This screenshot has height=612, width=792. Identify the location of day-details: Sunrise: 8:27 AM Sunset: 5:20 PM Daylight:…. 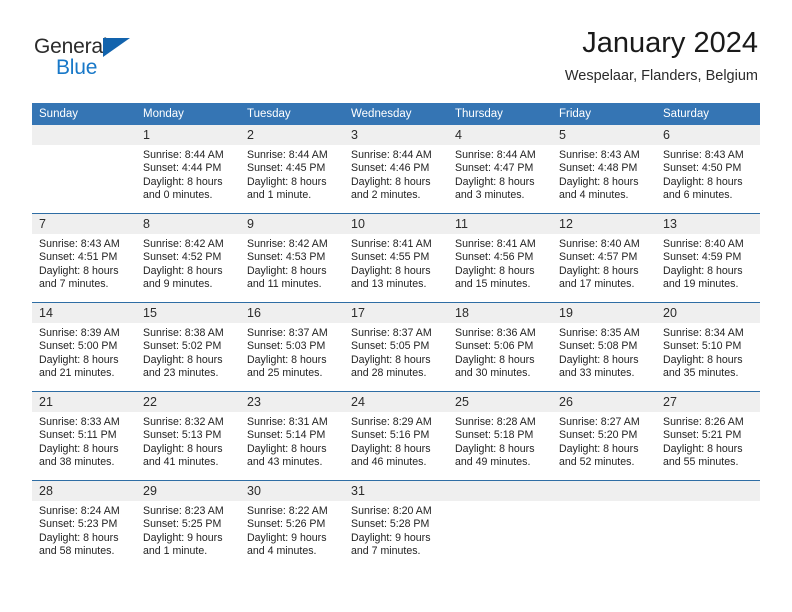
(604, 441).